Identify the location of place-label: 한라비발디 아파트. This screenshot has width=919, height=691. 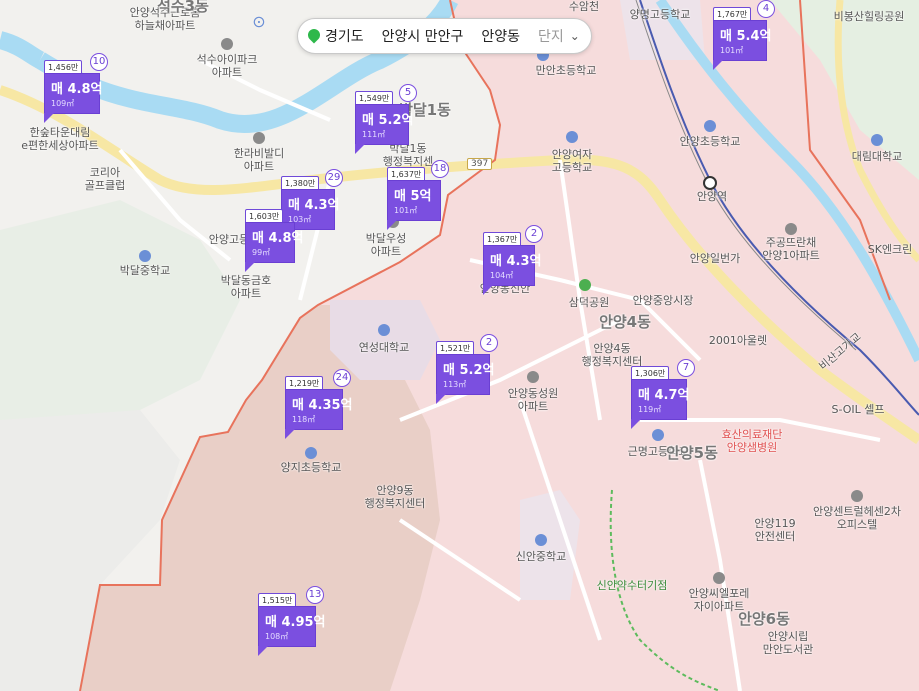
(259, 160).